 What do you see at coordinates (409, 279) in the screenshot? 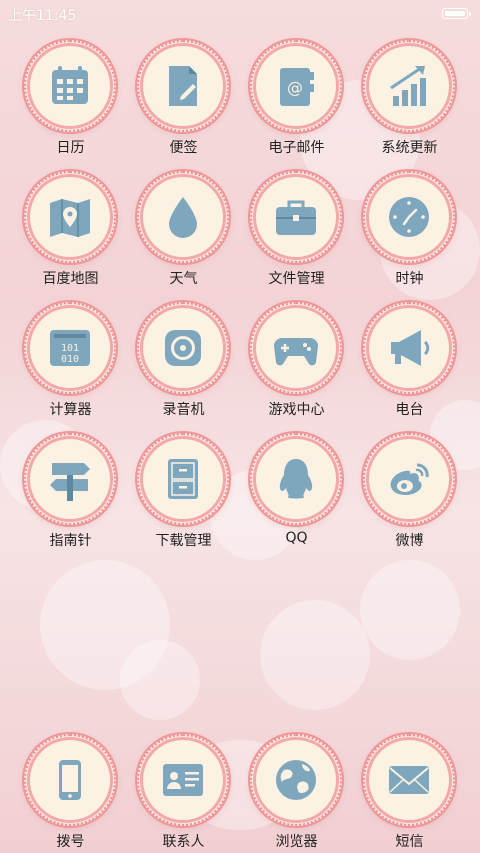
I see `app-label: 时钟` at bounding box center [409, 279].